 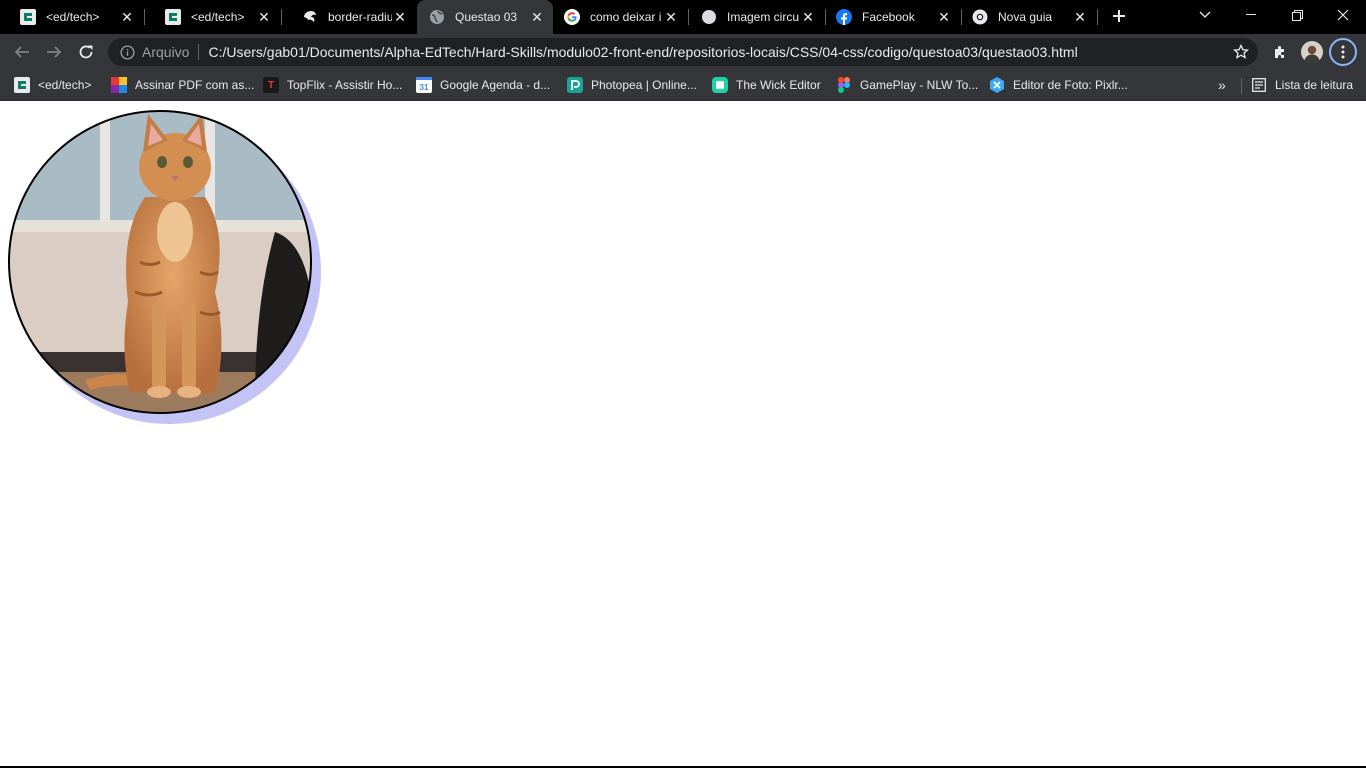 I want to click on kitten-photo, so click(x=164, y=267).